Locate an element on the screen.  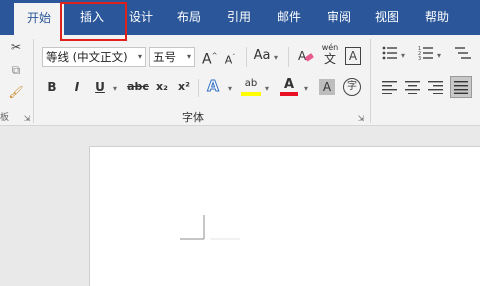
bullets-icon is located at coordinates (390, 53).